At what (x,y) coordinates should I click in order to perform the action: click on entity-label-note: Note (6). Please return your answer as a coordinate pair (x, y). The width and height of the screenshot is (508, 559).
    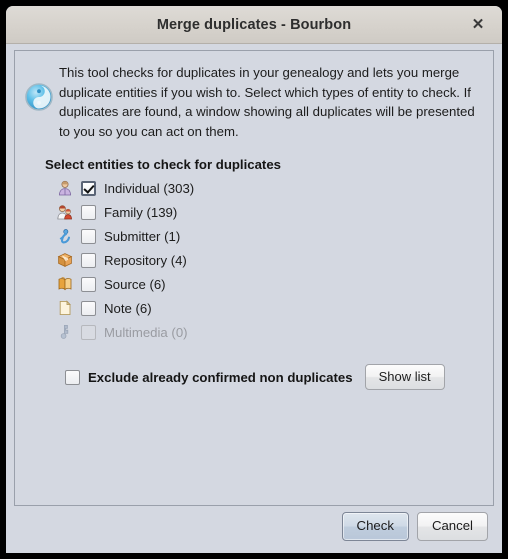
    Looking at the image, I should click on (128, 308).